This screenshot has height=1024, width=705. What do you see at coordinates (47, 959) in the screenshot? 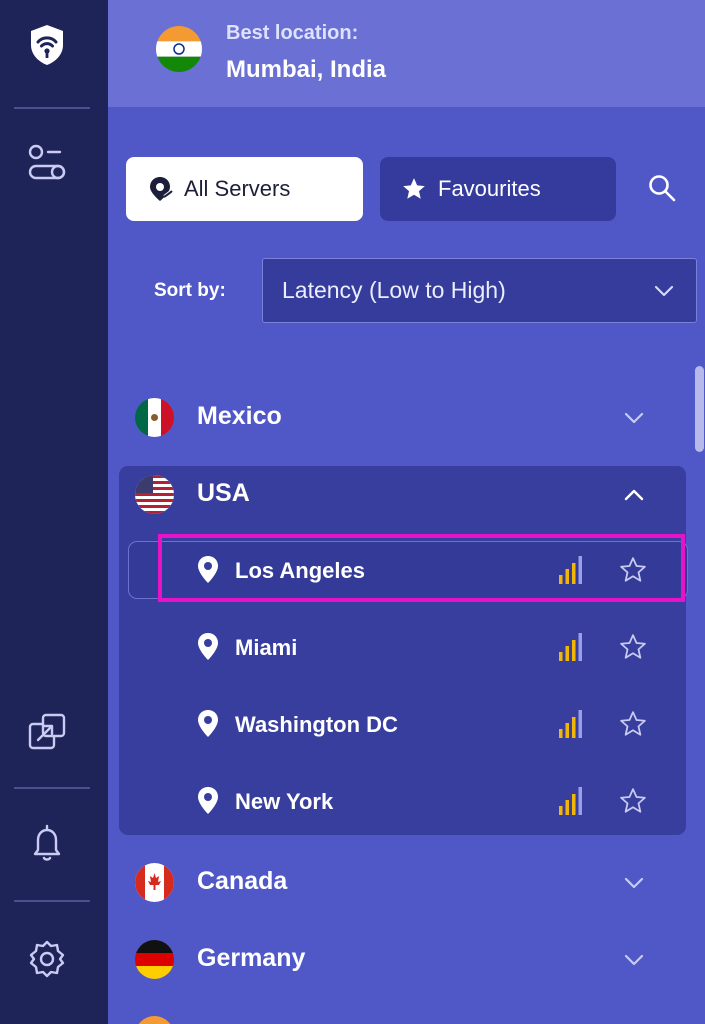
I see `settings-gear-icon` at bounding box center [47, 959].